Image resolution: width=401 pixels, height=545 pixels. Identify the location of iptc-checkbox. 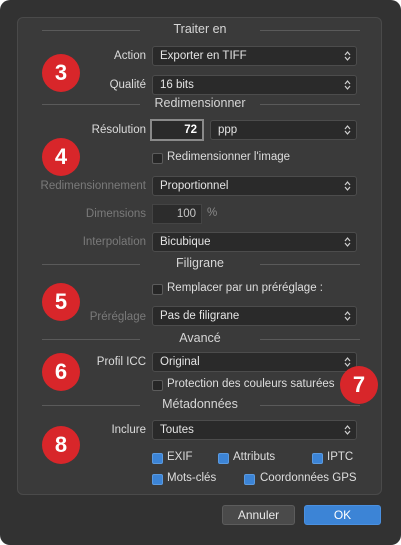
(317, 458).